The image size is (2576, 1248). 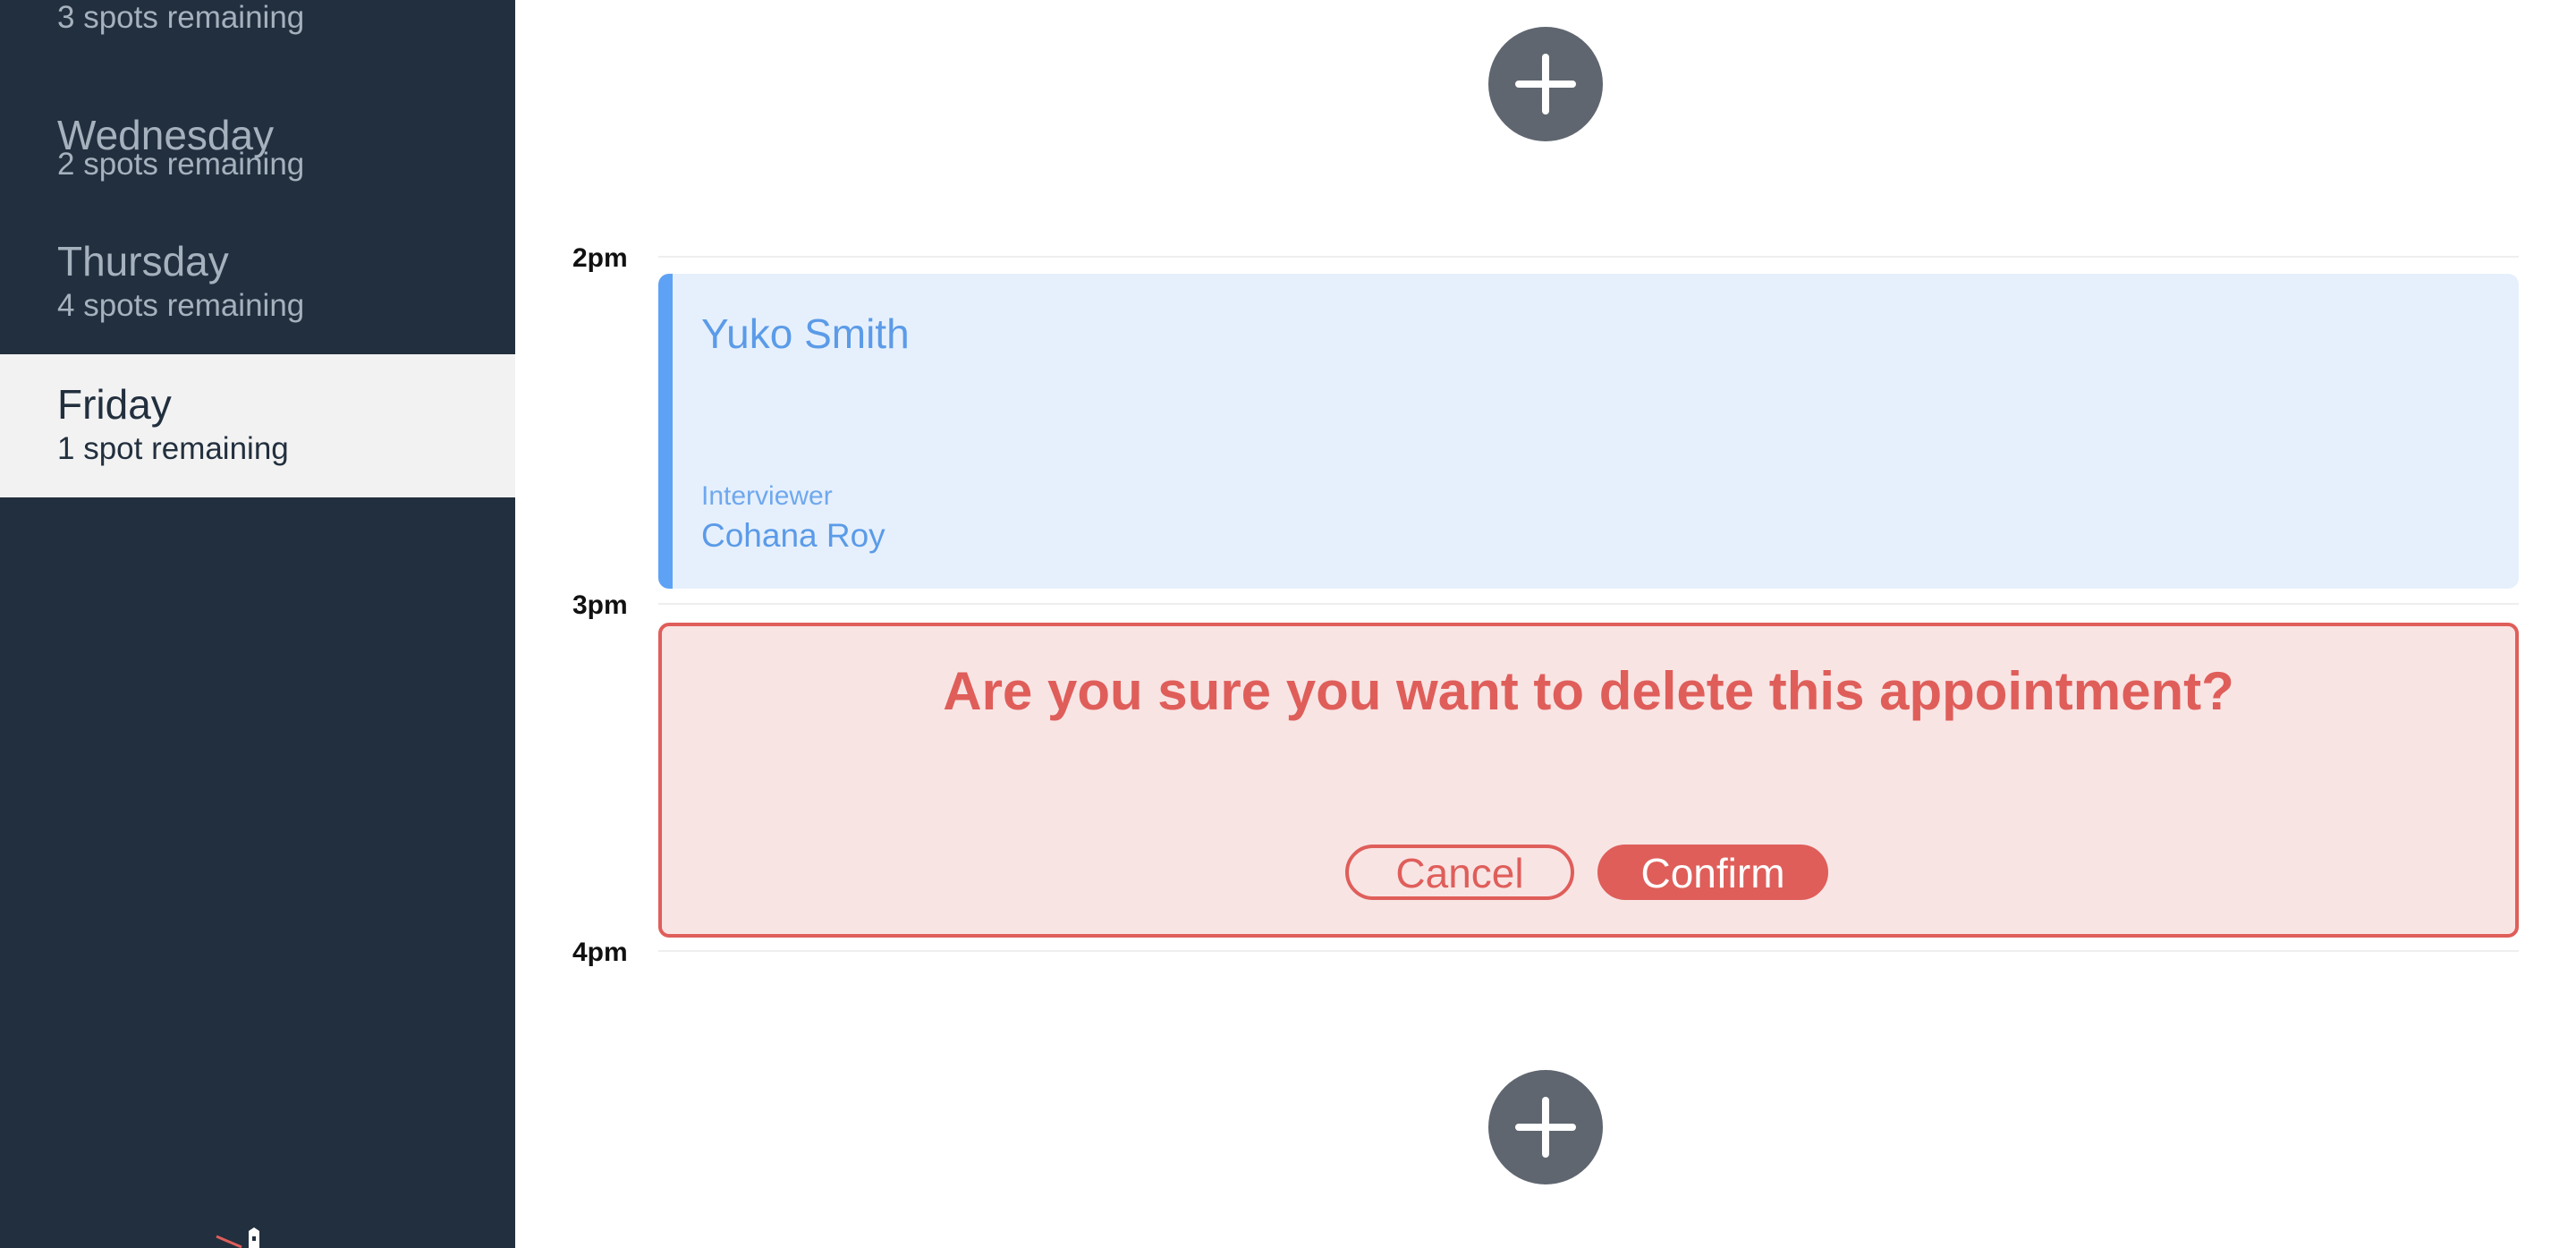 I want to click on cancel-button: Cancel, so click(x=1459, y=872).